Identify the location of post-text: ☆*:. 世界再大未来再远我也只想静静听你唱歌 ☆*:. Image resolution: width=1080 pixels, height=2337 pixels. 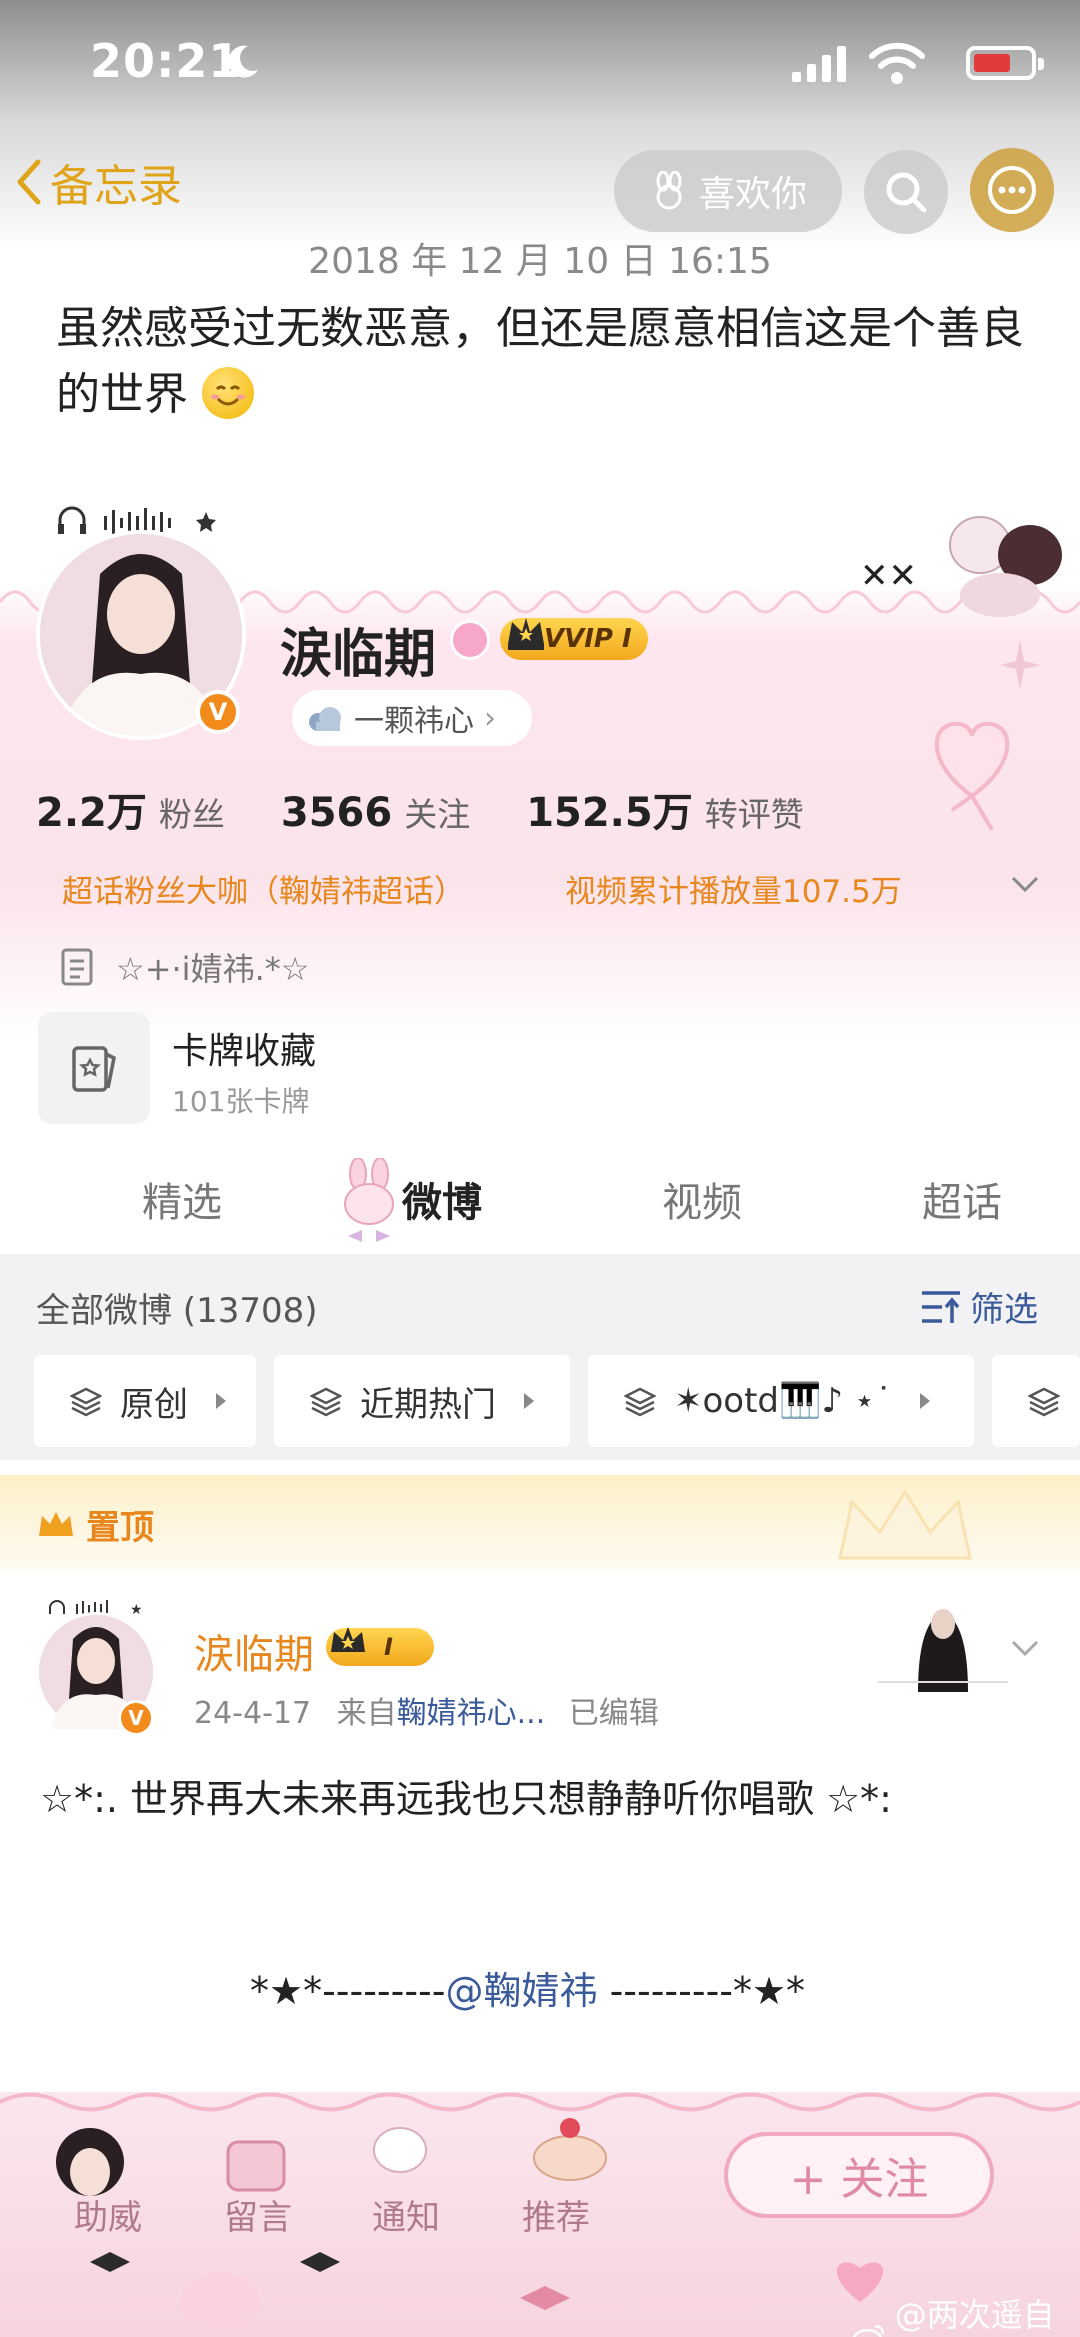
(466, 1799).